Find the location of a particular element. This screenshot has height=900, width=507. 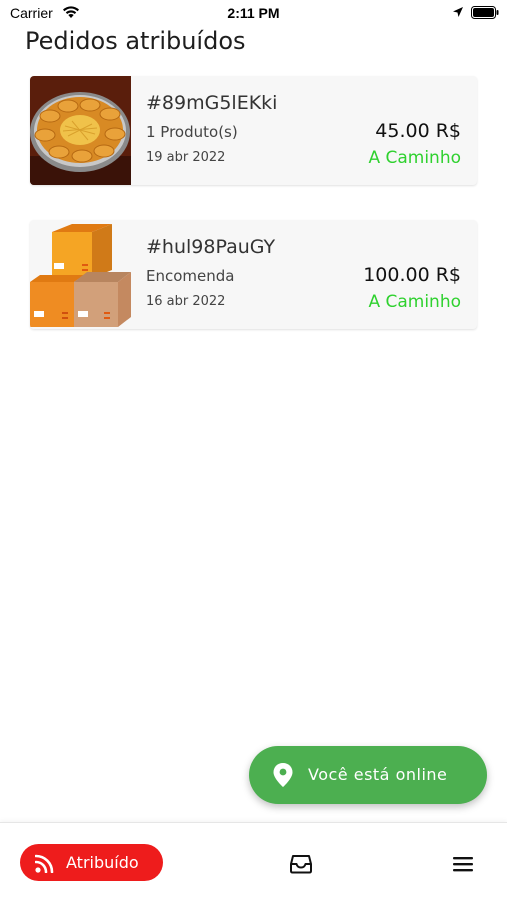

order-price: 100.00 R$ is located at coordinates (412, 275).